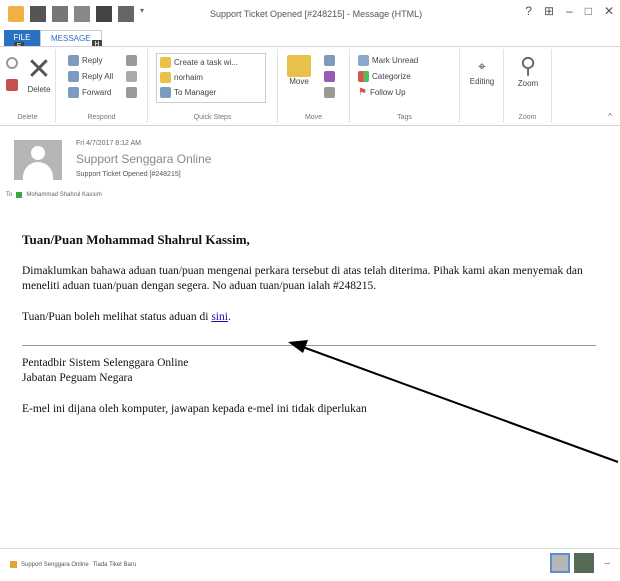 The image size is (620, 581). What do you see at coordinates (549, 11) in the screenshot?
I see `ribbon-options-button: ⊞` at bounding box center [549, 11].